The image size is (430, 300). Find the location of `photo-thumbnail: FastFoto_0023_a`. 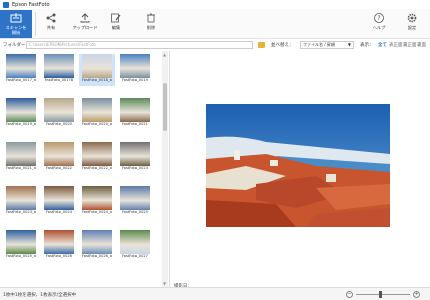

photo-thumbnail: FastFoto_0023_a is located at coordinates (21, 202).